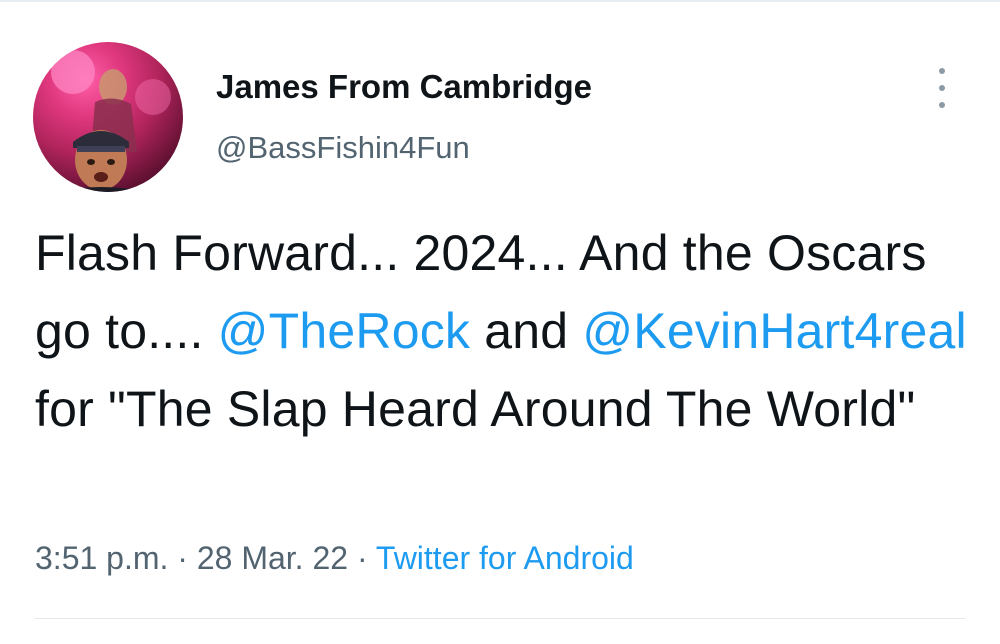  Describe the element at coordinates (111, 121) in the screenshot. I see `avatar-photo` at that location.